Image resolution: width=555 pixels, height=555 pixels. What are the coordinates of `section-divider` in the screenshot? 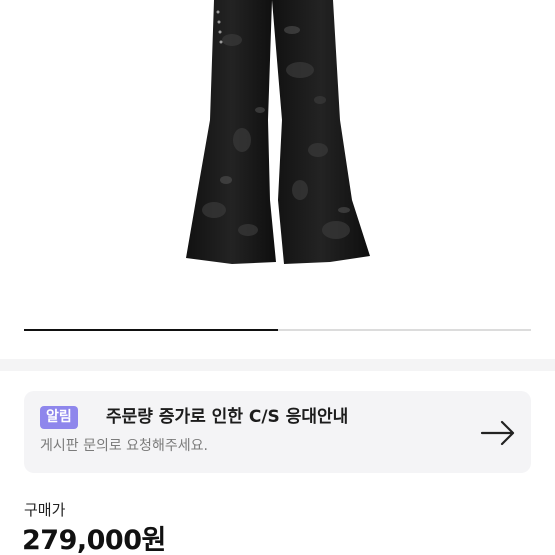 It's located at (277, 365).